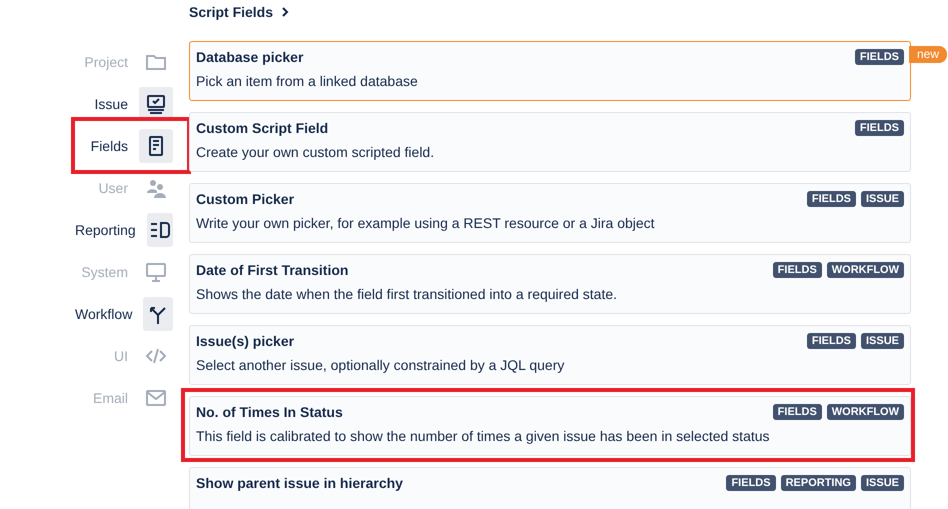  What do you see at coordinates (250, 57) in the screenshot?
I see `card-title: Database picker` at bounding box center [250, 57].